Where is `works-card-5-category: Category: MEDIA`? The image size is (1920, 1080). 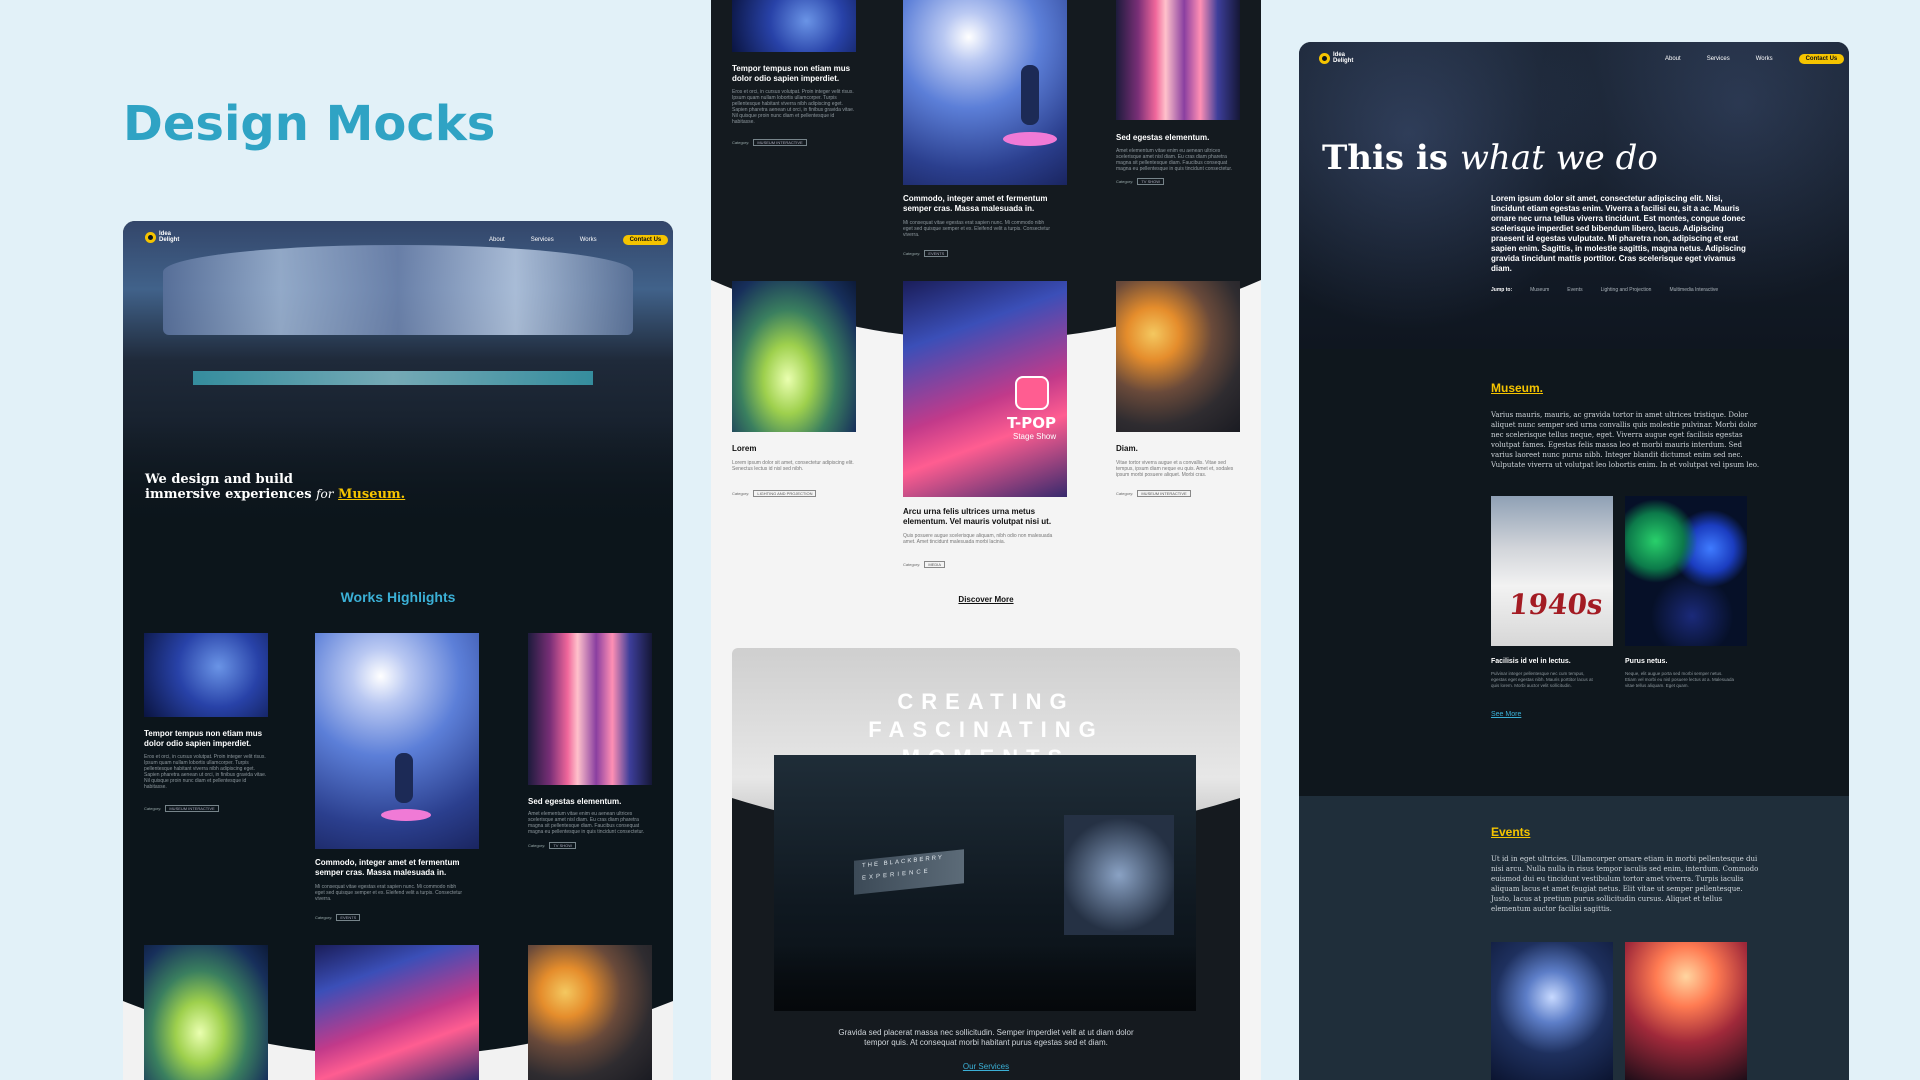 works-card-5-category: Category: MEDIA is located at coordinates (924, 564).